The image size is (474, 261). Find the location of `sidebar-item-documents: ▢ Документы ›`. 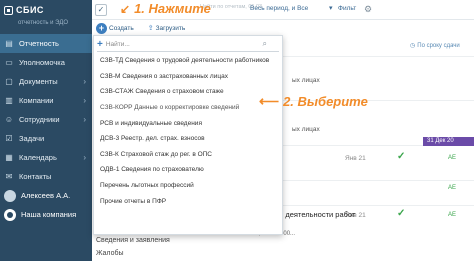

sidebar-item-documents: ▢ Документы › is located at coordinates (46, 81).